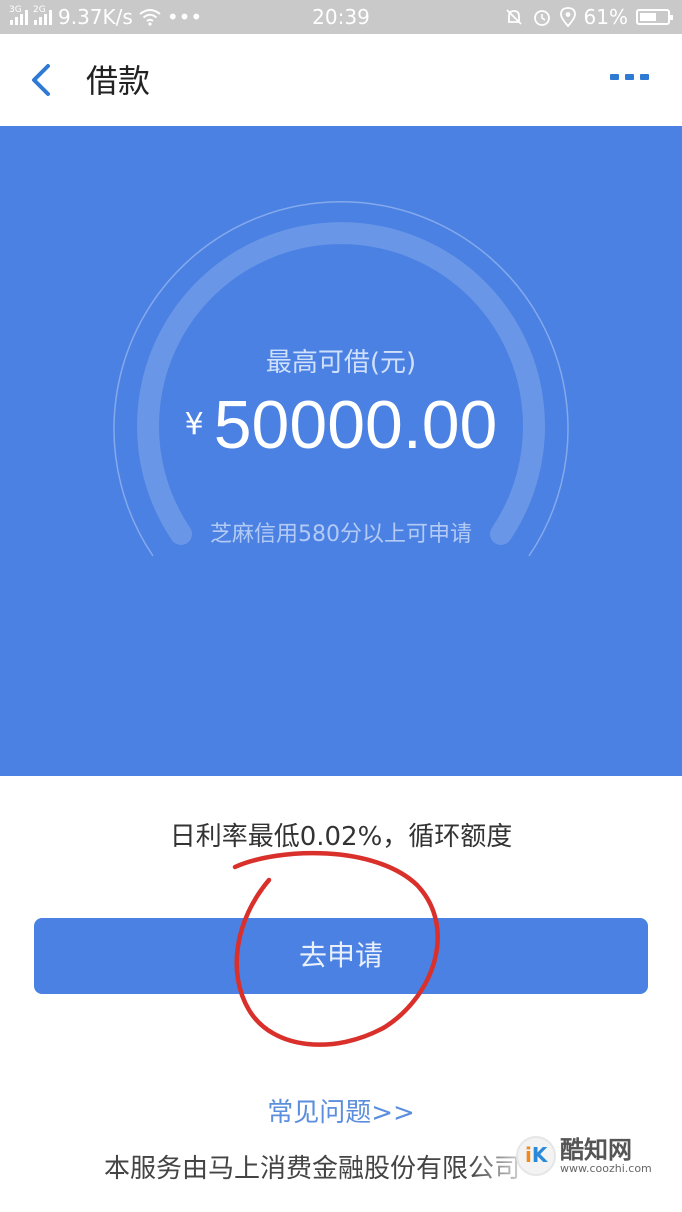 This screenshot has height=1212, width=682. I want to click on back-chevron-icon, so click(41, 80).